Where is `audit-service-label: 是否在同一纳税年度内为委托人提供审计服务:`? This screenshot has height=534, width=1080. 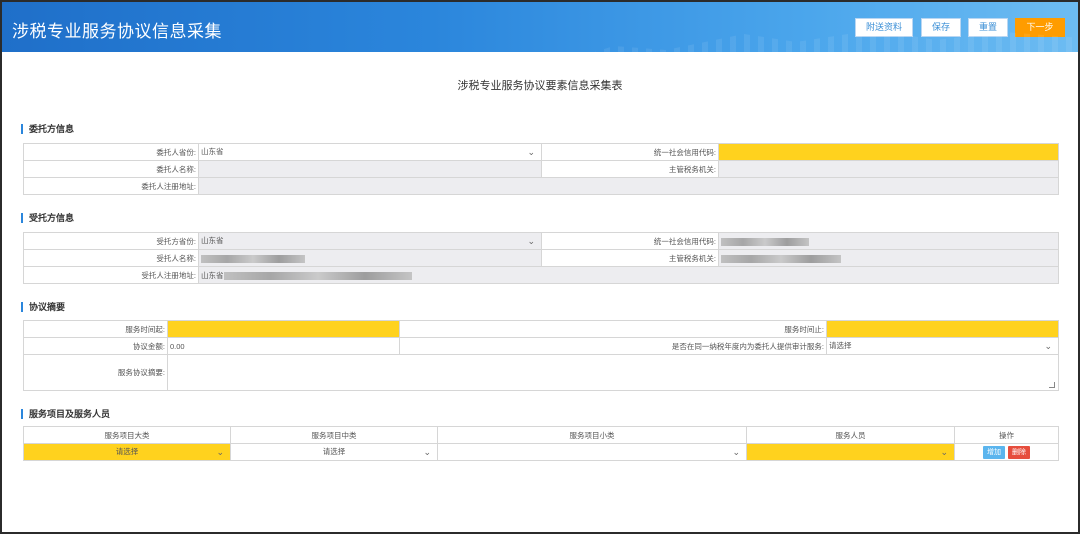
audit-service-label: 是否在同一纳税年度内为委托人提供审计服务: is located at coordinates (613, 346).